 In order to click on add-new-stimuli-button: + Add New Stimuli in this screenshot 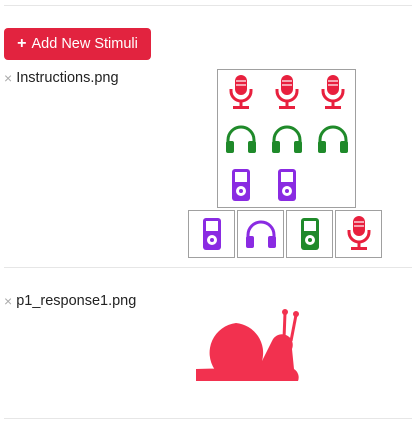, I will do `click(77, 44)`.